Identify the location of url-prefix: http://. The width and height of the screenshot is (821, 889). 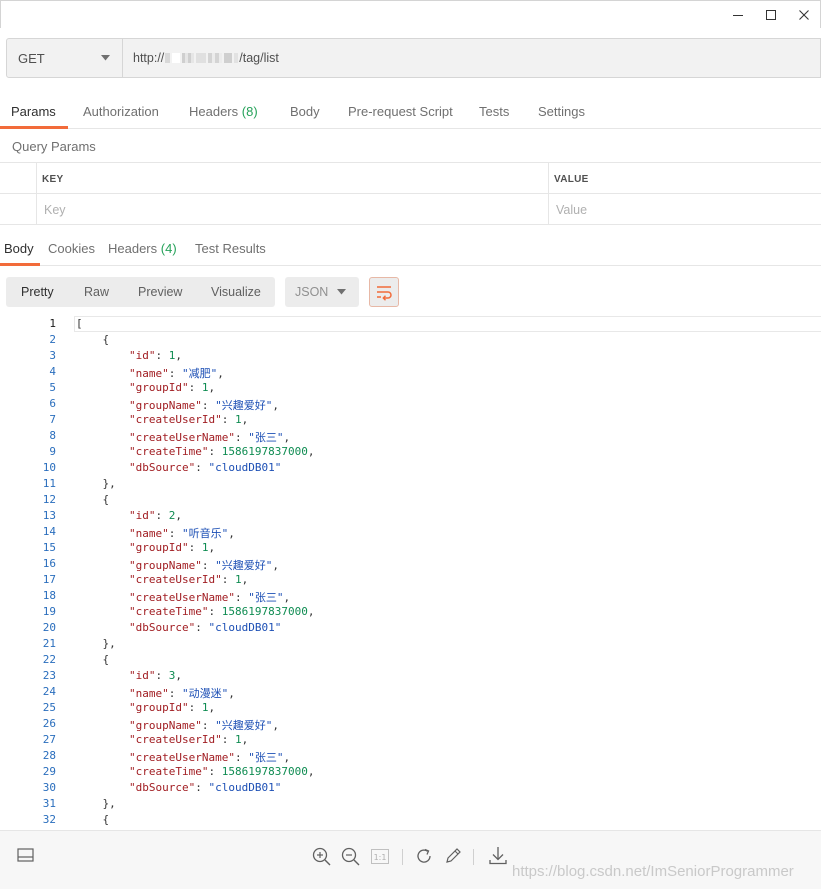
(149, 58).